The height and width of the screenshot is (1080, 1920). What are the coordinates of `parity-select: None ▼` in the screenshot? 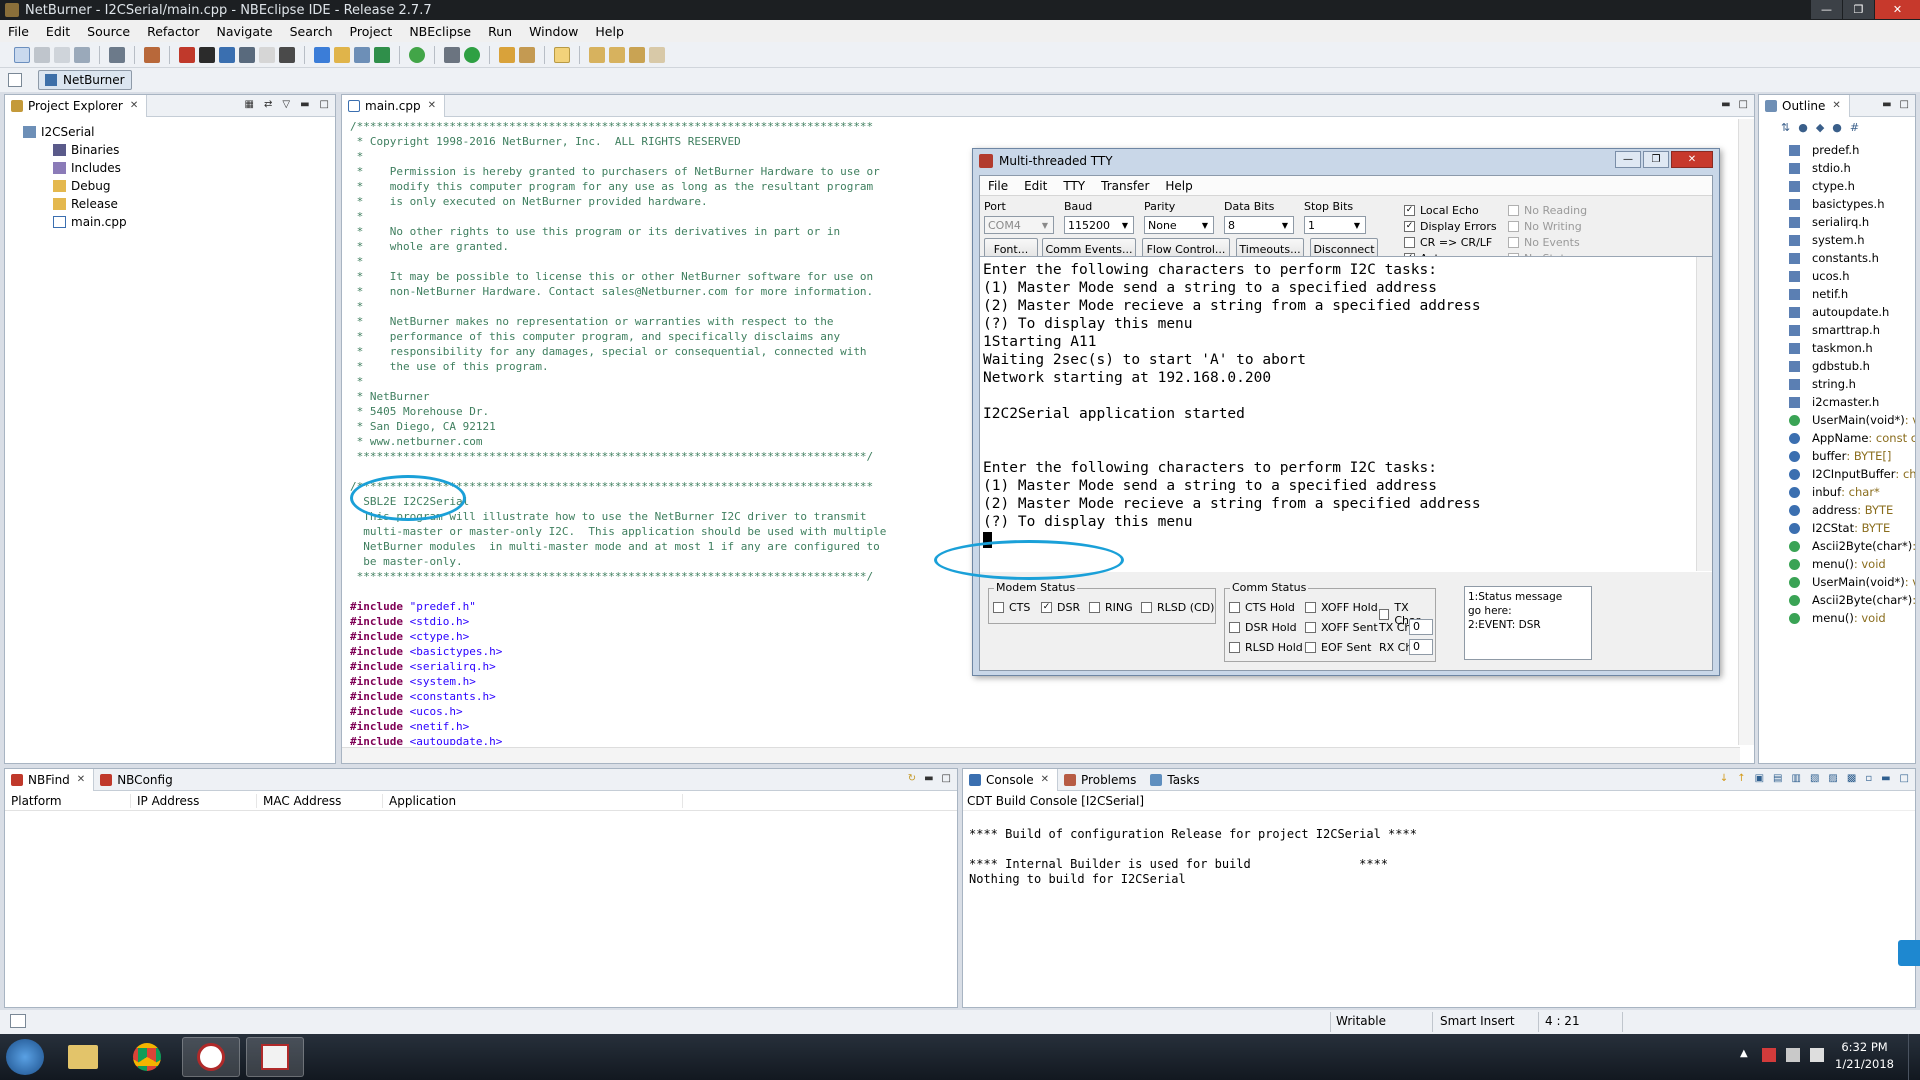 It's located at (1179, 225).